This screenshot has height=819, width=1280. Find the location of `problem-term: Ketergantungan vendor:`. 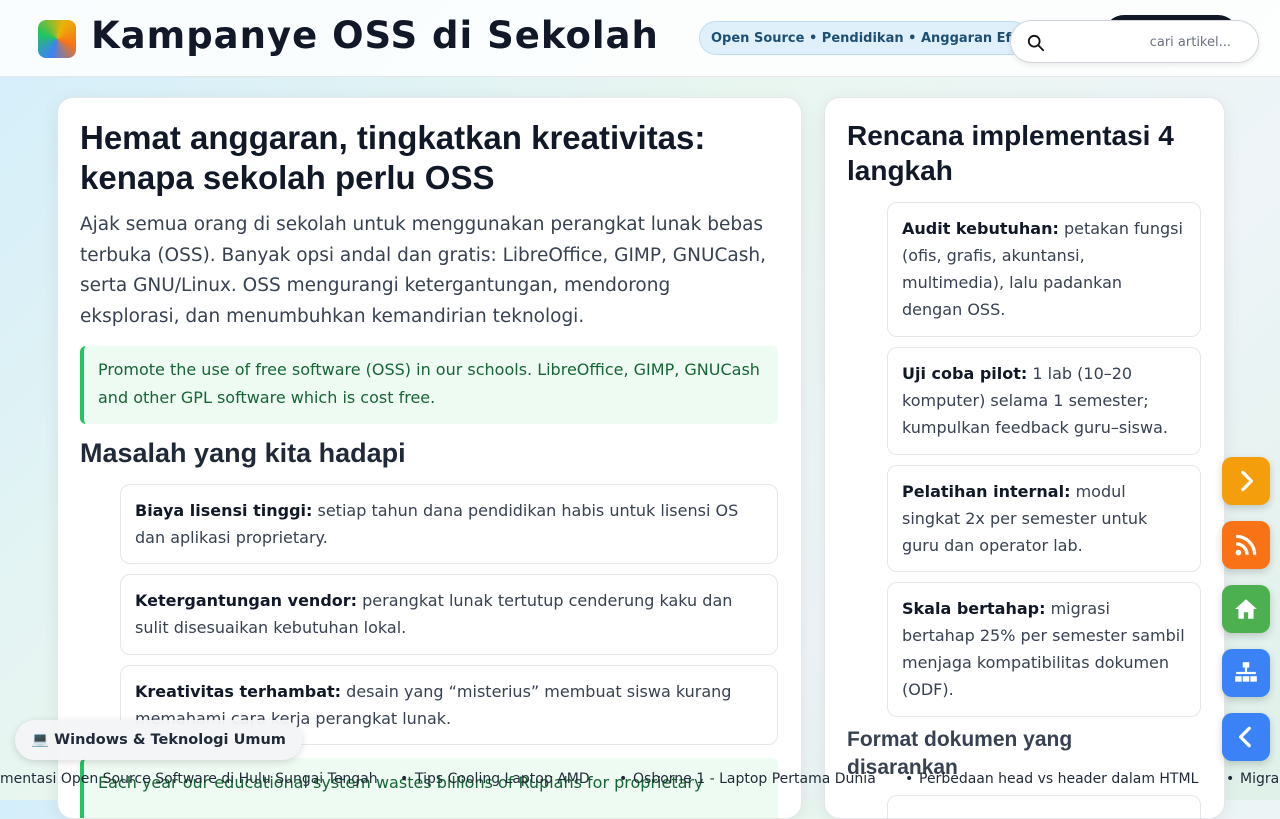

problem-term: Ketergantungan vendor: is located at coordinates (246, 600).